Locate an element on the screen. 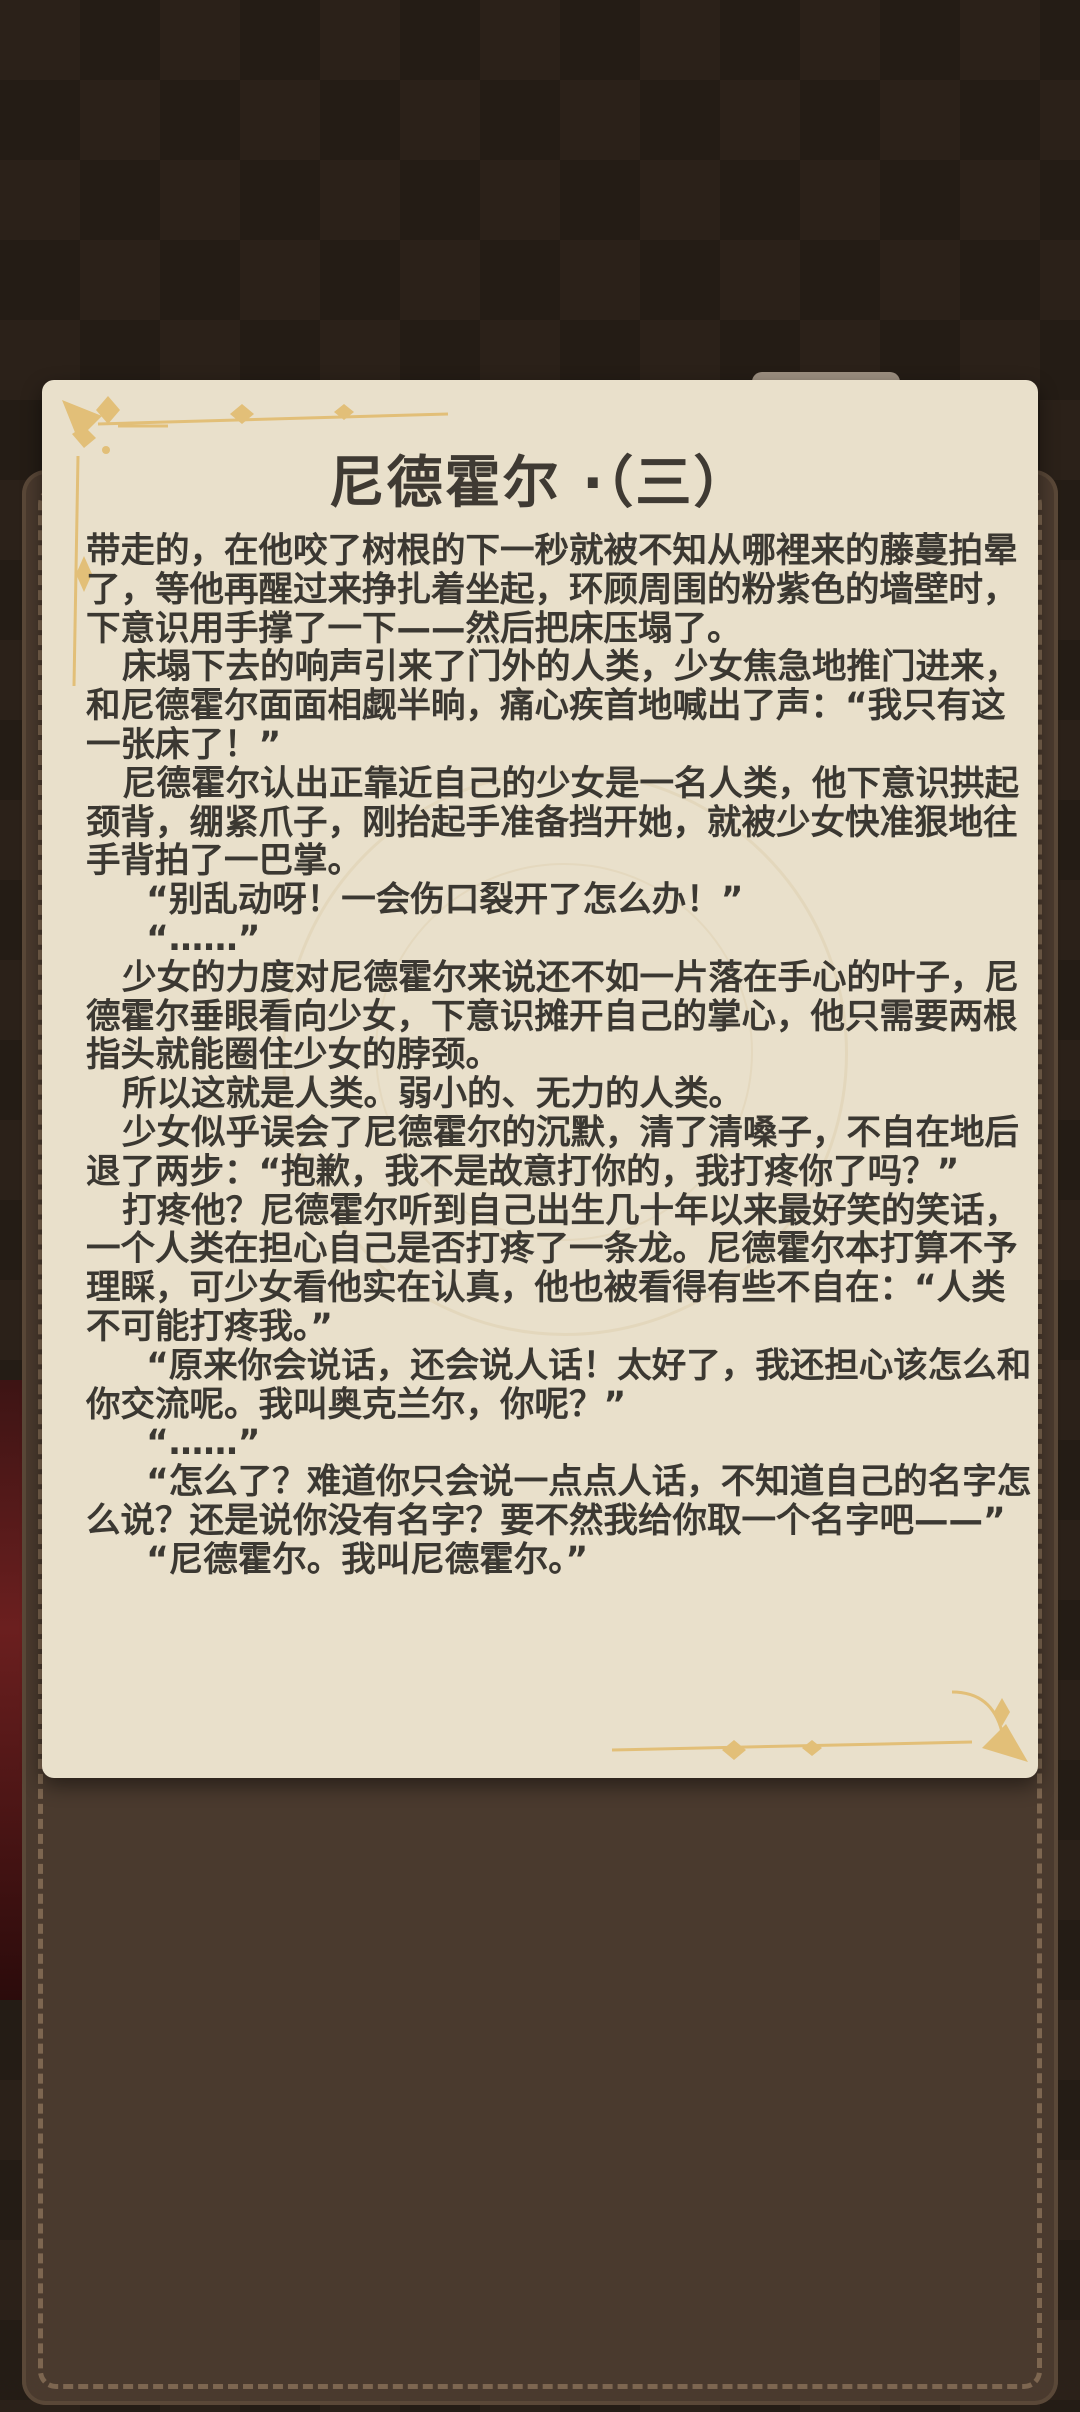 The image size is (1080, 2412). paragraph: “别乱动呀！一会伤口裂开了怎么办！” is located at coordinates (415, 900).